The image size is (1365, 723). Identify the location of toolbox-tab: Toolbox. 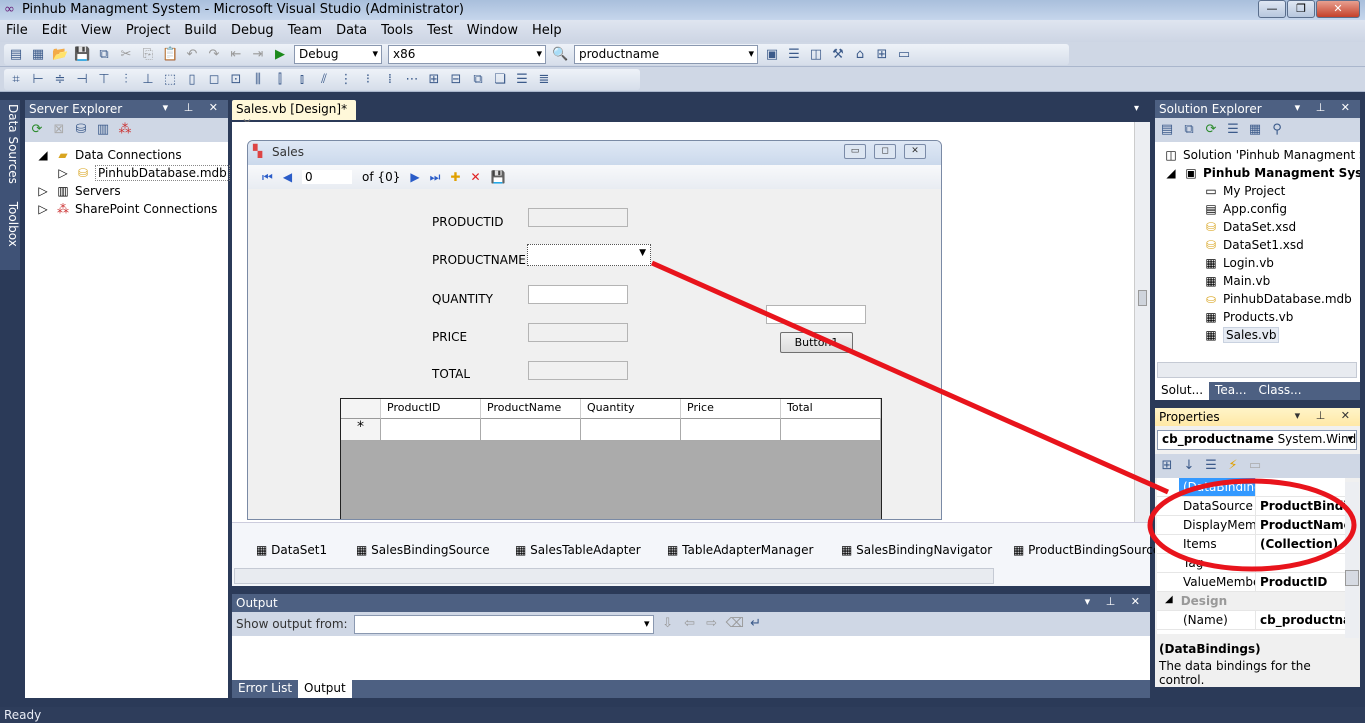
(13, 224).